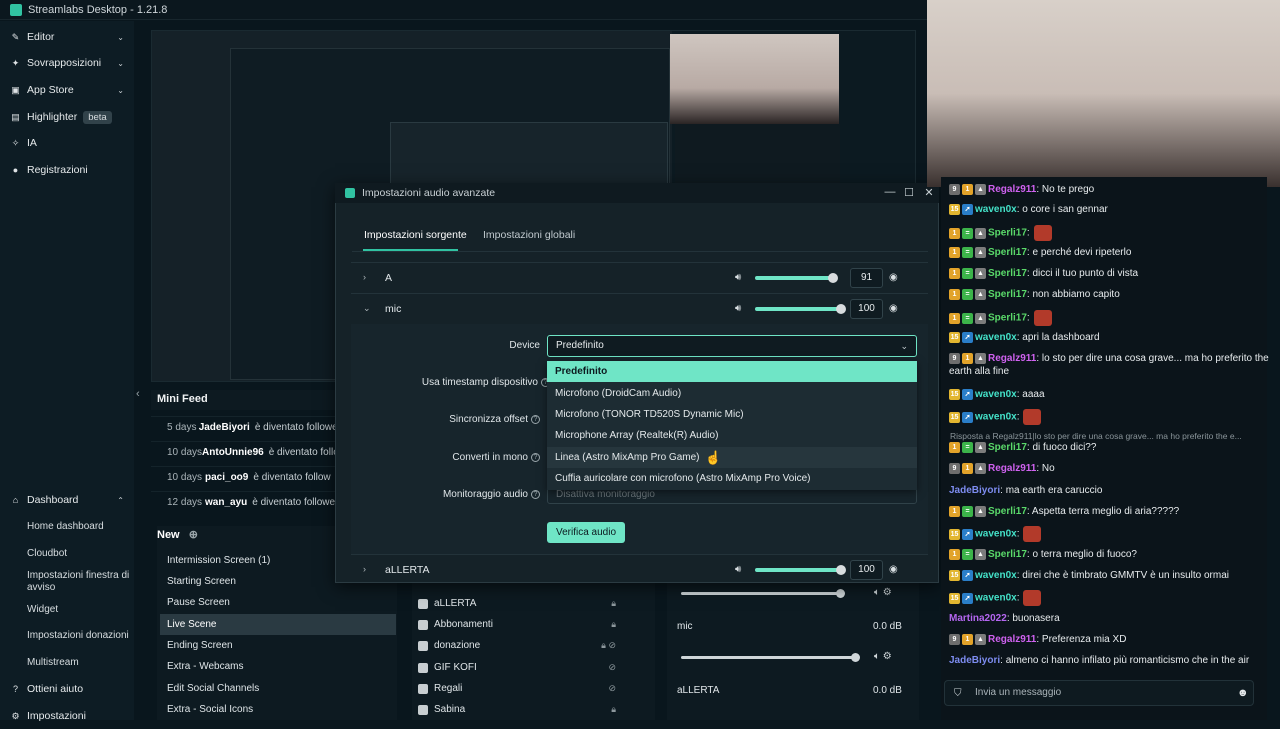 This screenshot has height=729, width=1280. What do you see at coordinates (639, 277) in the screenshot?
I see `audio-source-row: › A` at bounding box center [639, 277].